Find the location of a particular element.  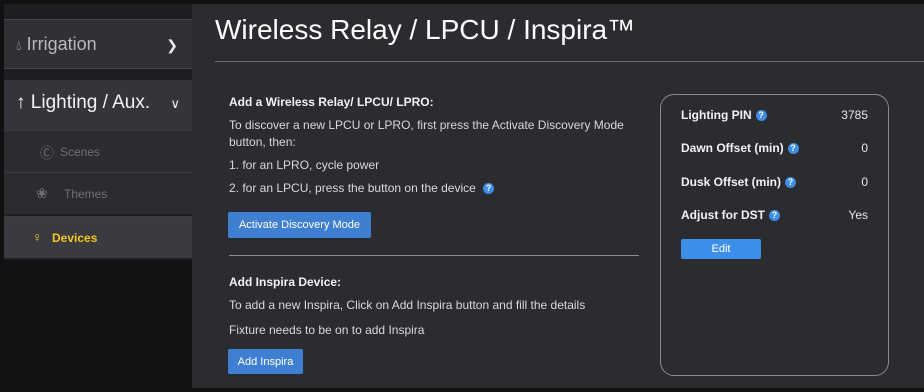

activate-discovery-button: Activate Discovery Mode is located at coordinates (299, 225).